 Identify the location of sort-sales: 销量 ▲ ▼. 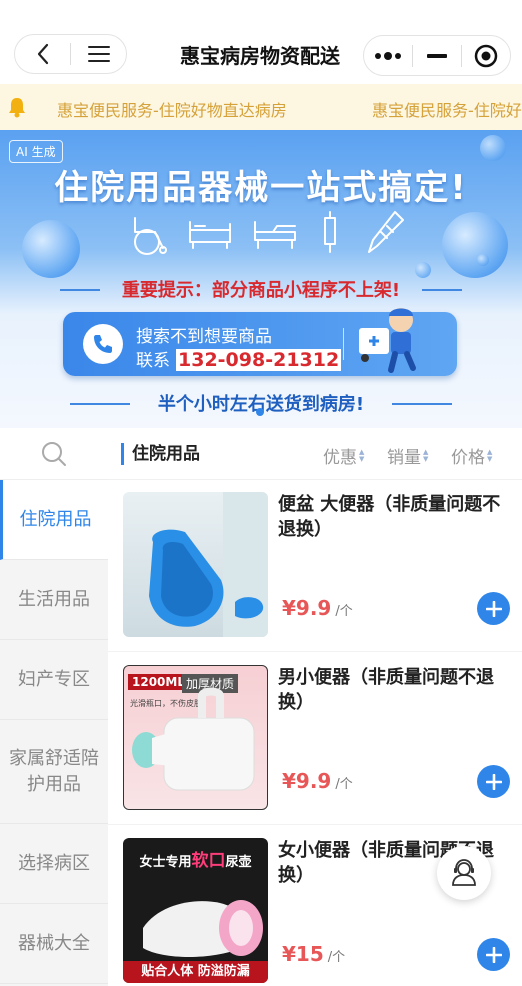
(407, 455).